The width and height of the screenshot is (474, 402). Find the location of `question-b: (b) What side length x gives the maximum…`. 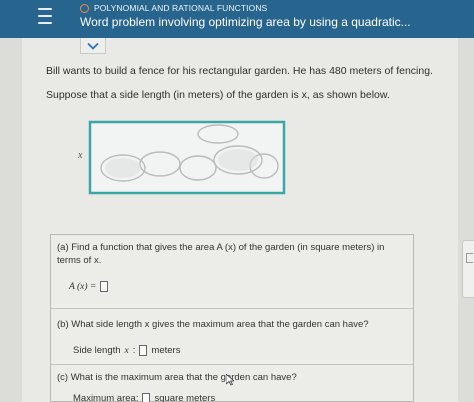

question-b: (b) What side length x gives the maximum… is located at coordinates (232, 337).